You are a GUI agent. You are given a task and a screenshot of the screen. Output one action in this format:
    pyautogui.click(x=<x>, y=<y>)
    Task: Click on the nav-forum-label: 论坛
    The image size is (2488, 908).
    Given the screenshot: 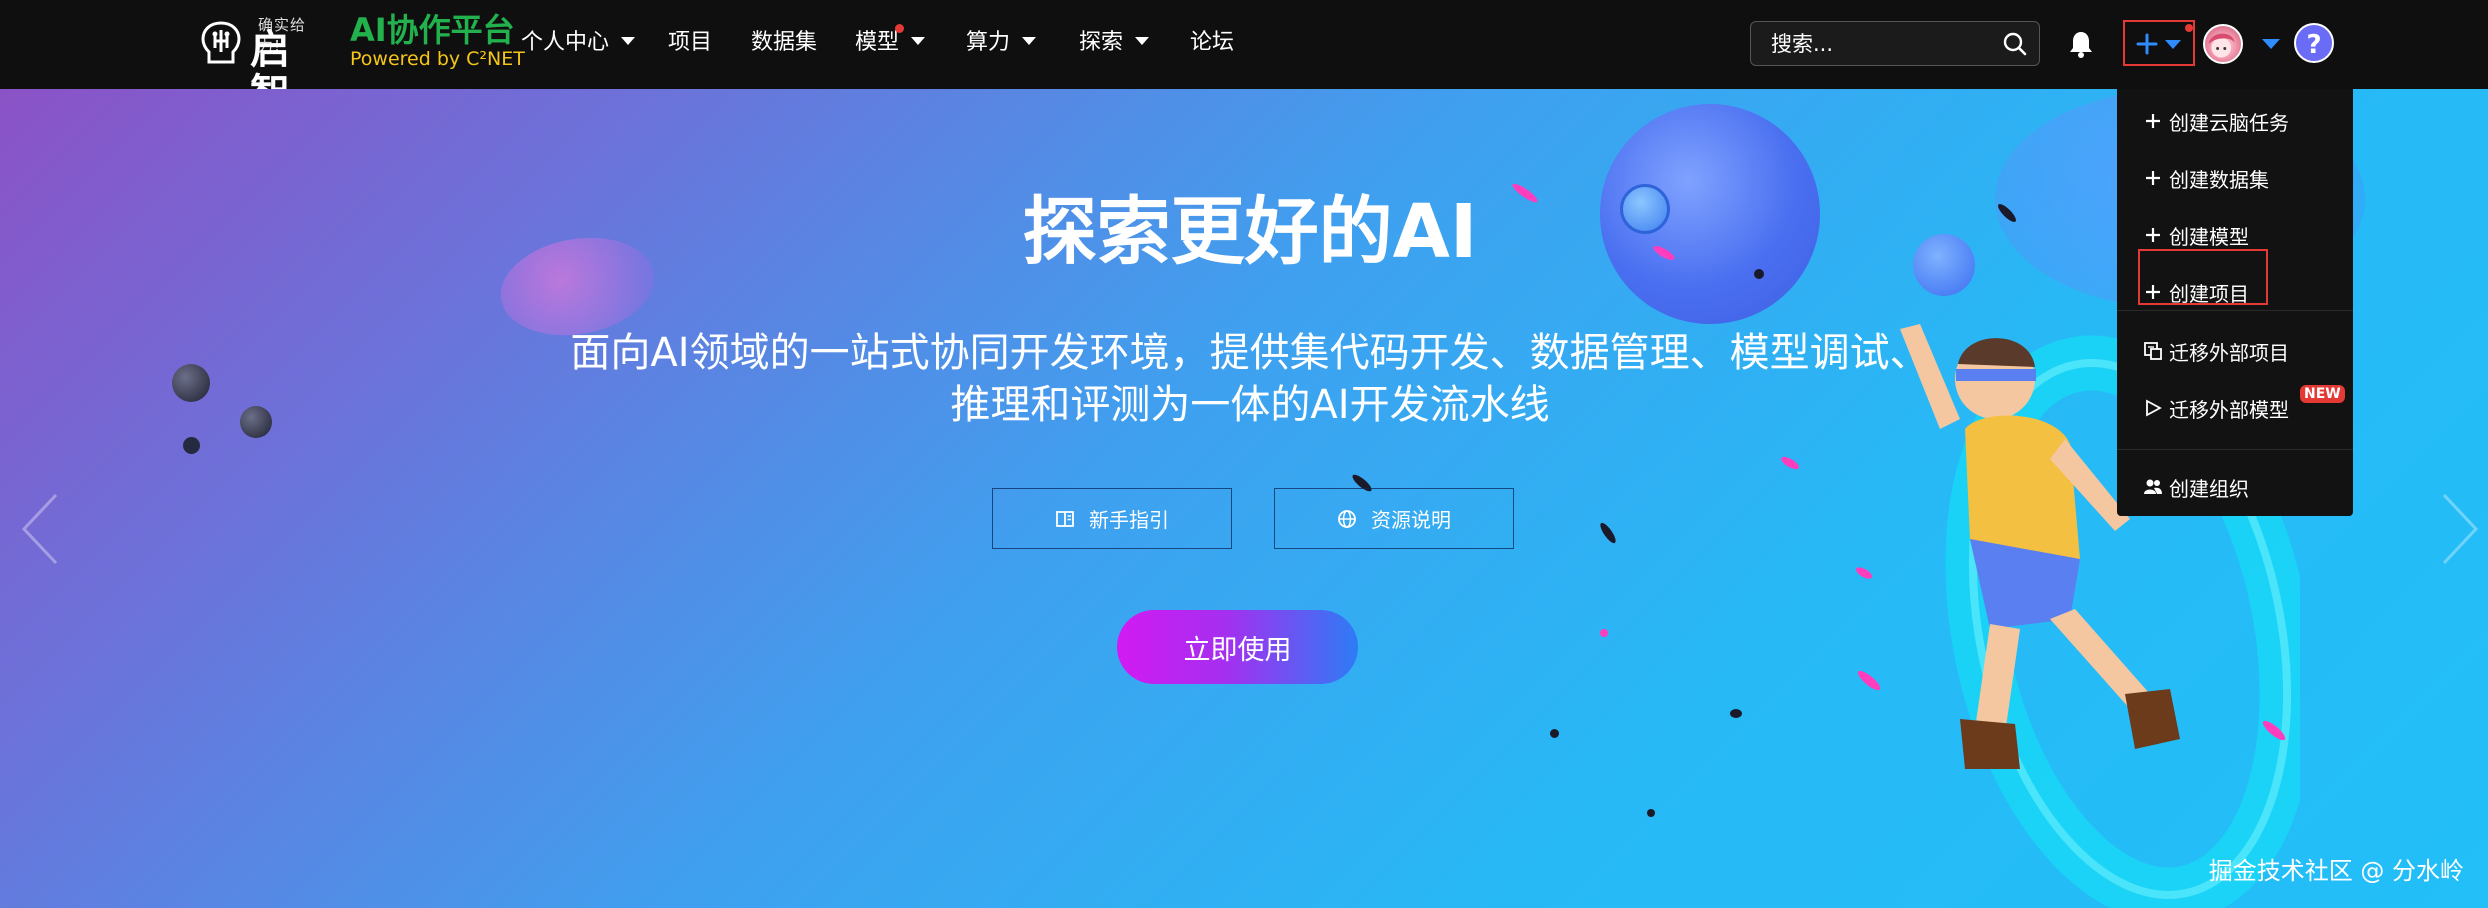 What is the action you would take?
    pyautogui.click(x=1212, y=42)
    